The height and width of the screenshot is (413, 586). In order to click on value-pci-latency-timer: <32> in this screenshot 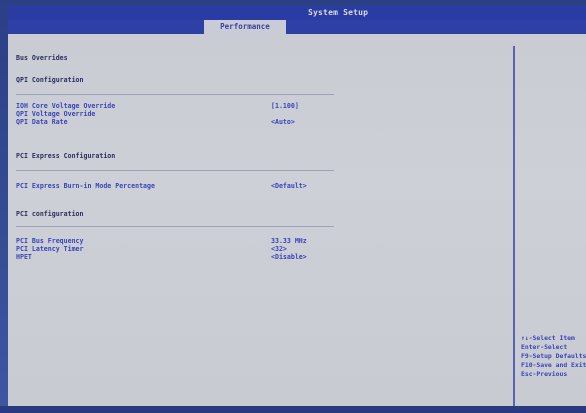, I will do `click(279, 249)`.